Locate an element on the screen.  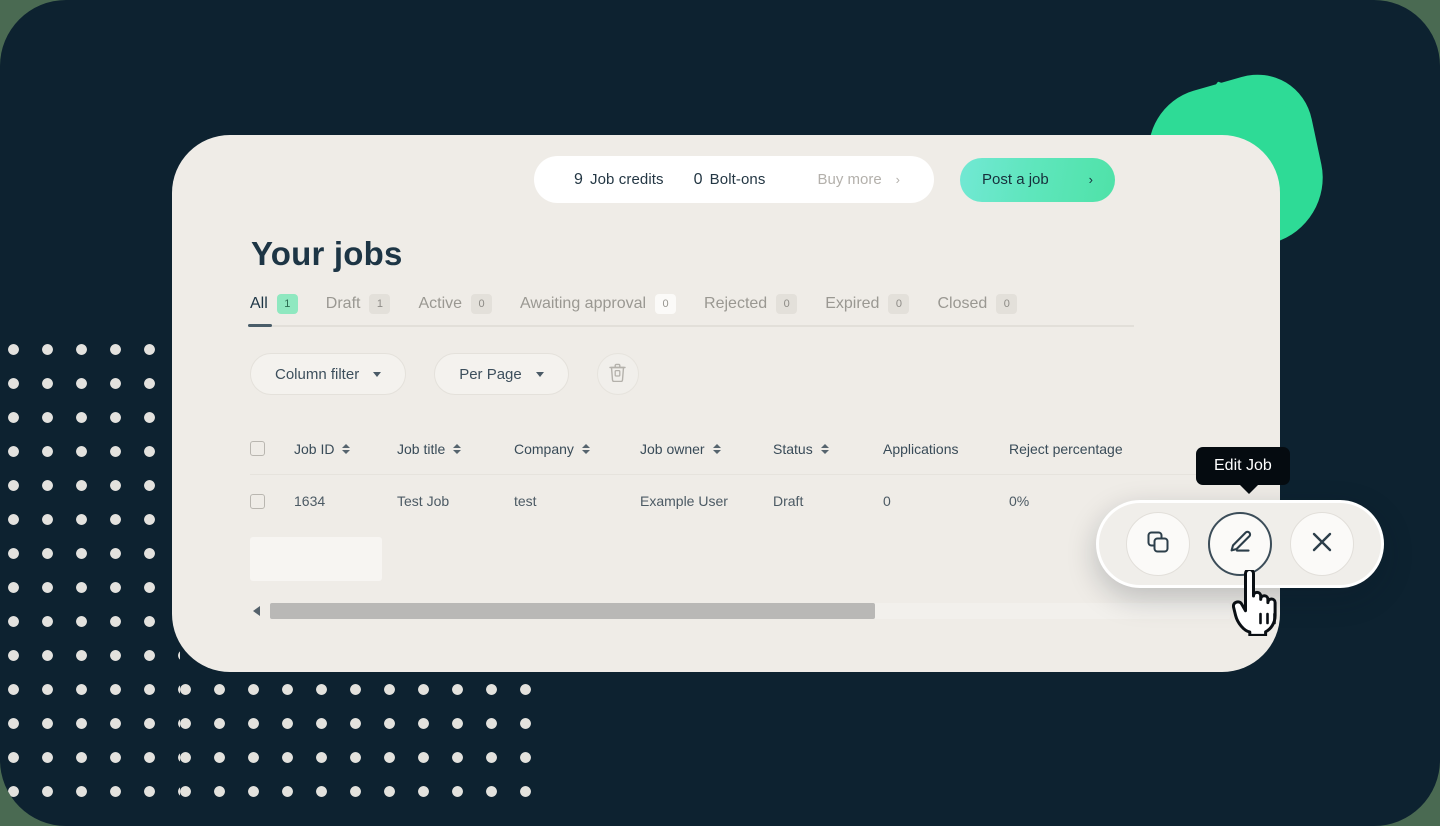
column-header-company: Company is located at coordinates (577, 449).